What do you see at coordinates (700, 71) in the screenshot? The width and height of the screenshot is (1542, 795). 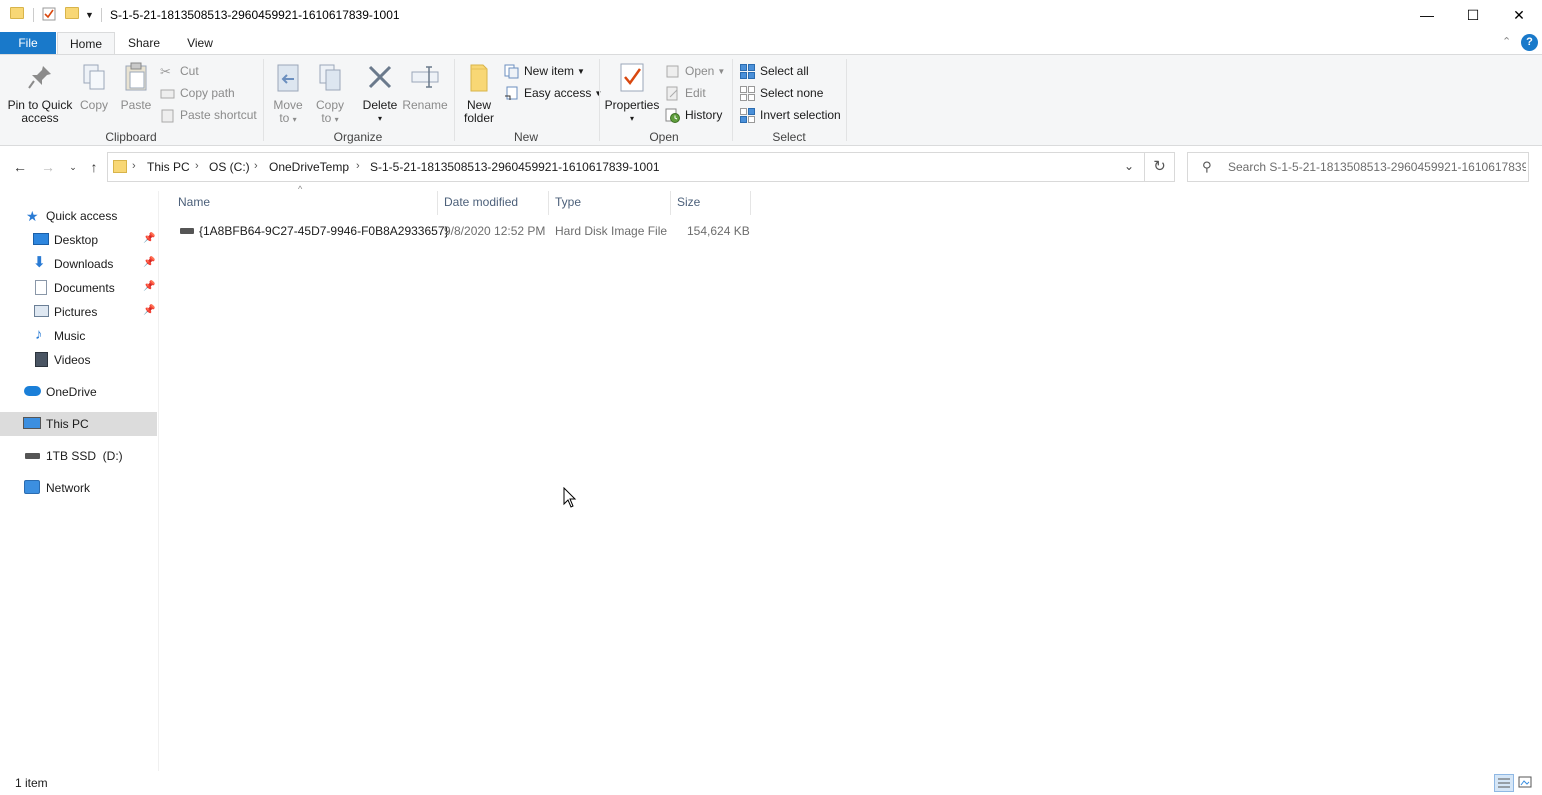 I see `open-label: Open` at bounding box center [700, 71].